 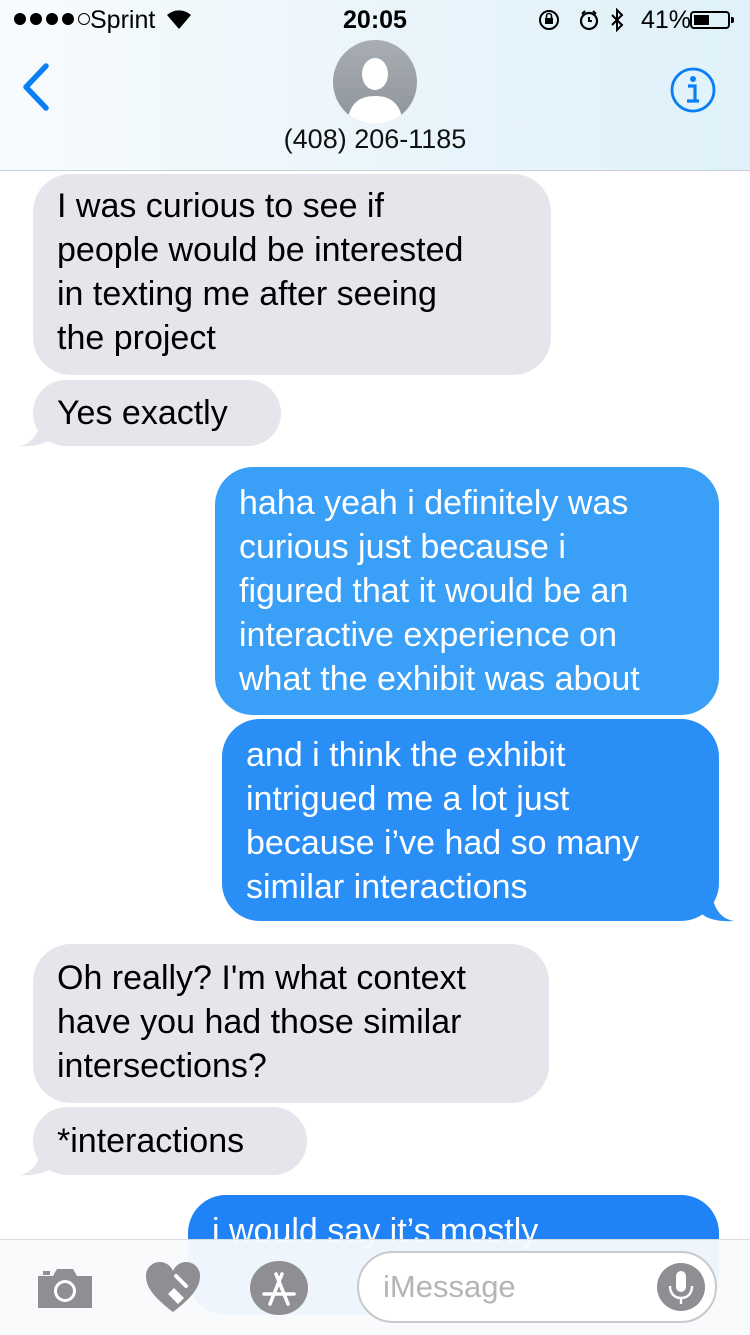 What do you see at coordinates (259, 1022) in the screenshot?
I see `message-line: have you had those similar` at bounding box center [259, 1022].